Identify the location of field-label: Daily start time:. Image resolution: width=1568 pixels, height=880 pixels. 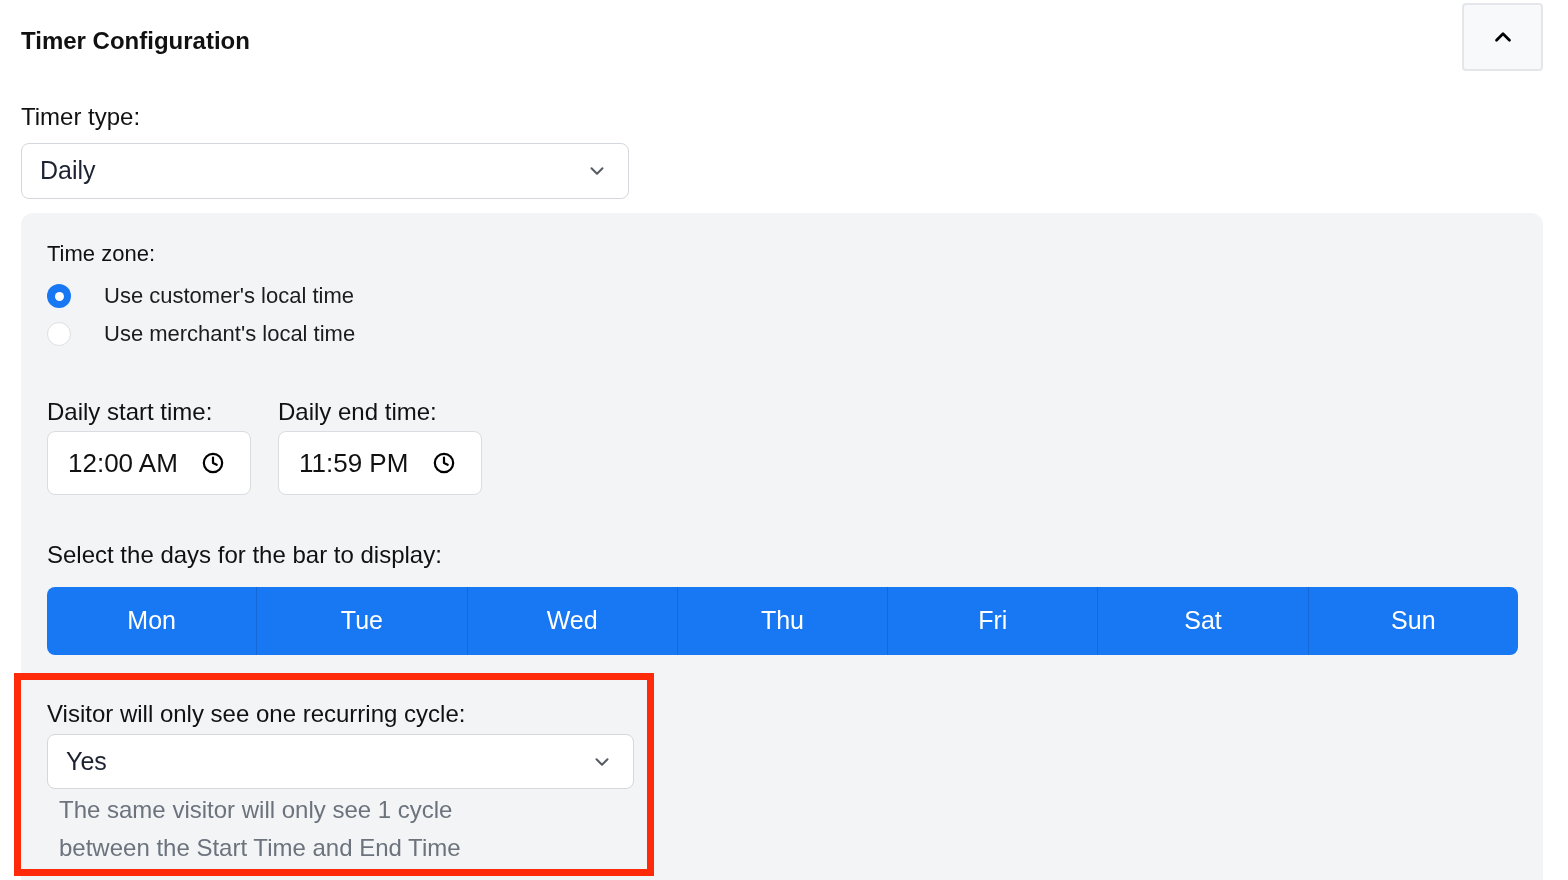
(130, 412).